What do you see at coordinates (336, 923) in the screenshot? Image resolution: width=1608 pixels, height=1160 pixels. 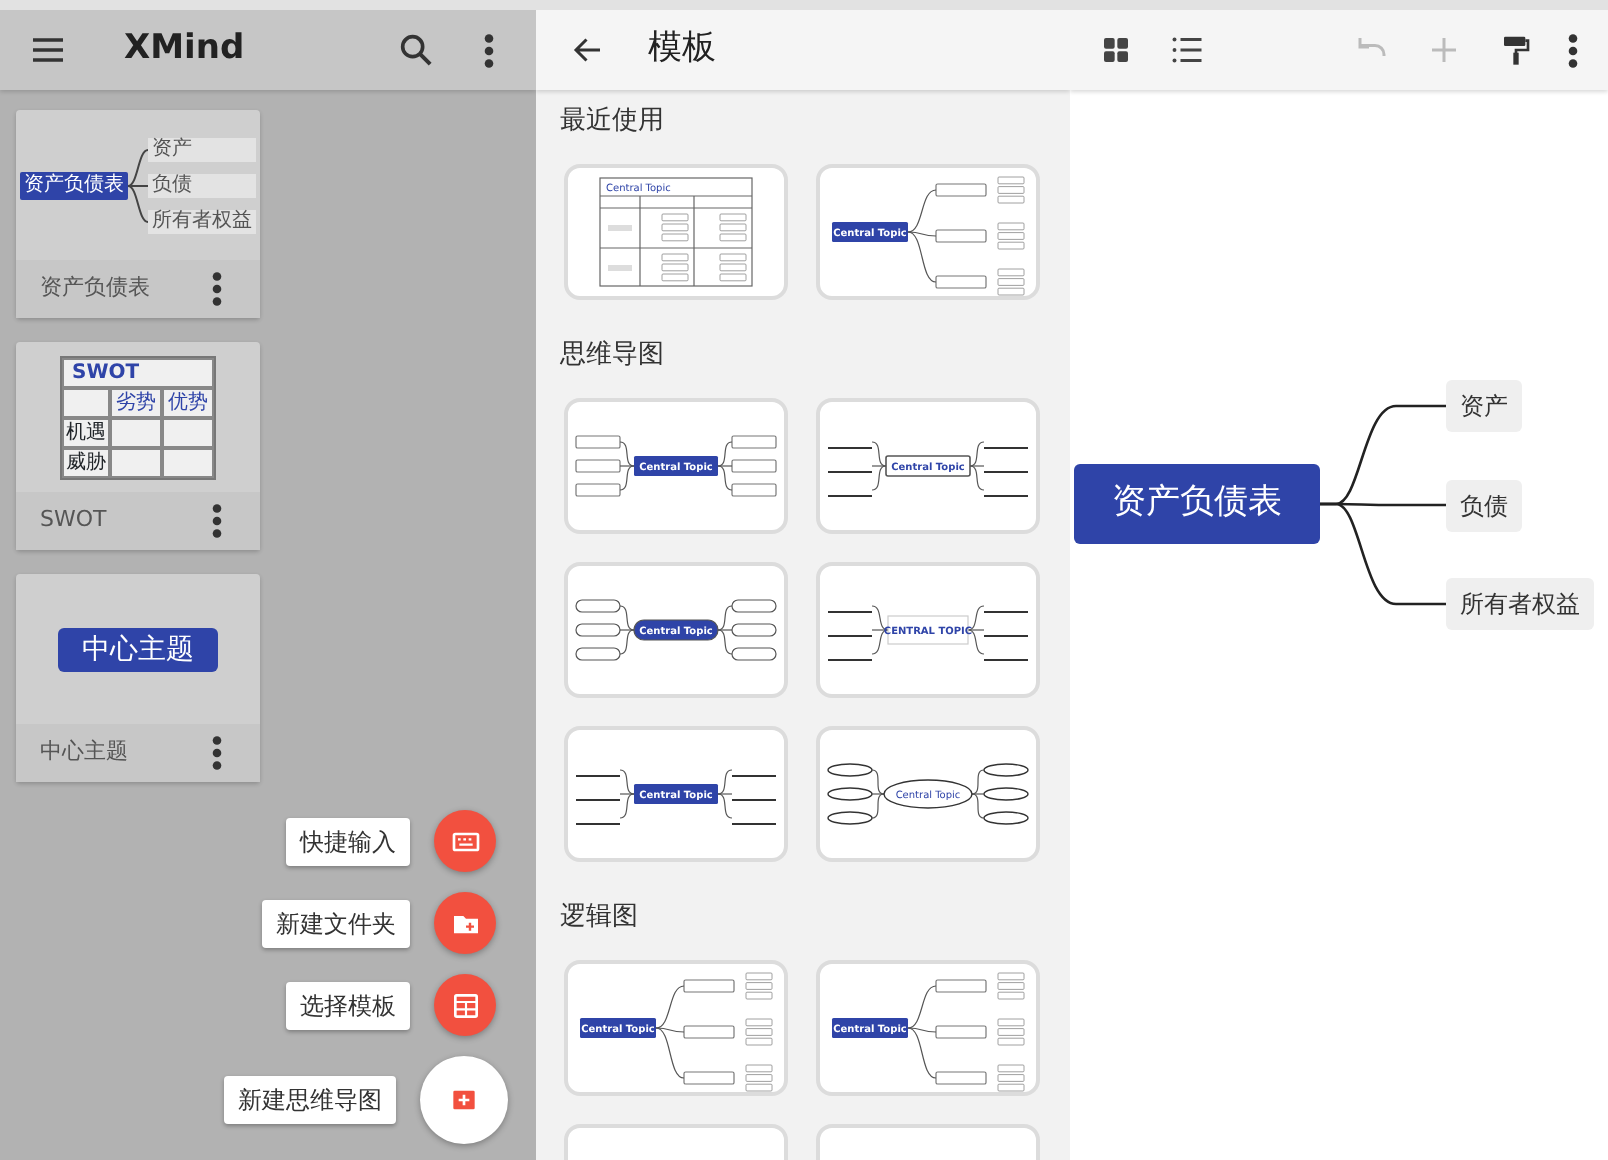 I see `action-label: 新建文件夹` at bounding box center [336, 923].